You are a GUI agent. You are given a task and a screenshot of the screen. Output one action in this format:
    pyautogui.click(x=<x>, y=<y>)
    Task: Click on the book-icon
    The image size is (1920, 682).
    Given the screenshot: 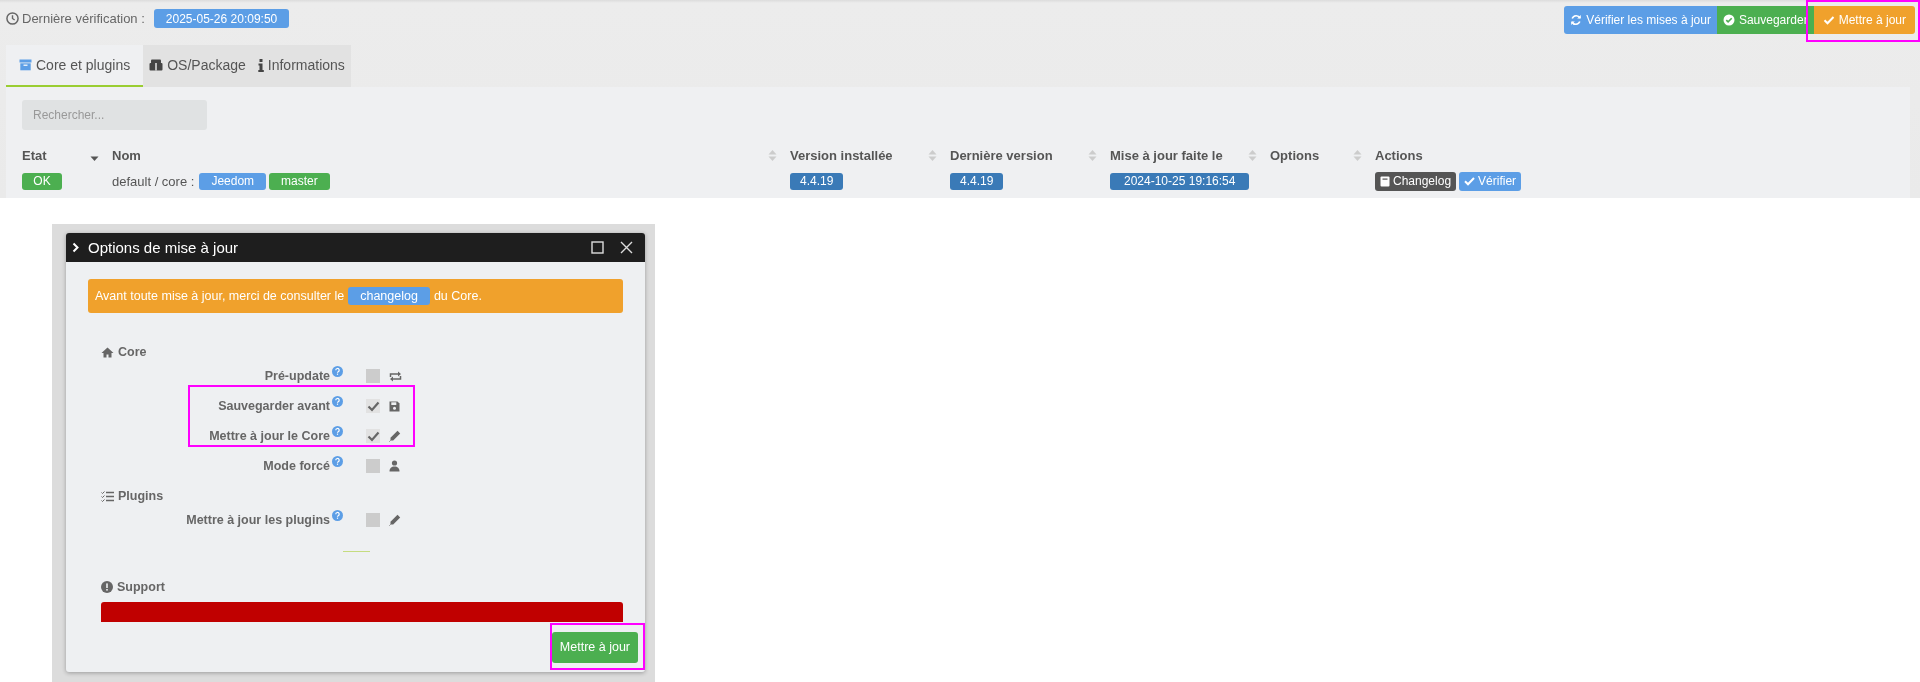 What is the action you would take?
    pyautogui.click(x=1385, y=181)
    